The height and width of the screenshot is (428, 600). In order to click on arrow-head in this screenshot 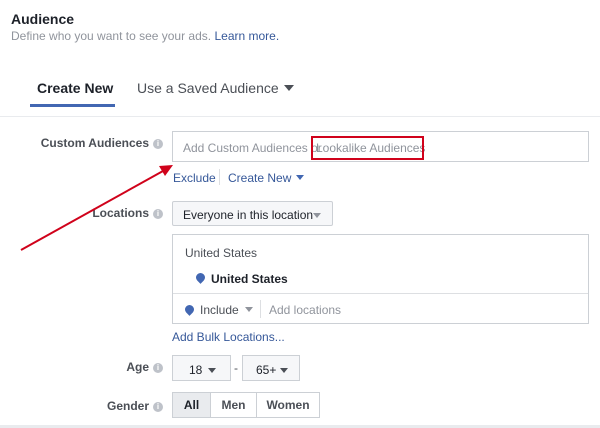, I will do `click(166, 170)`.